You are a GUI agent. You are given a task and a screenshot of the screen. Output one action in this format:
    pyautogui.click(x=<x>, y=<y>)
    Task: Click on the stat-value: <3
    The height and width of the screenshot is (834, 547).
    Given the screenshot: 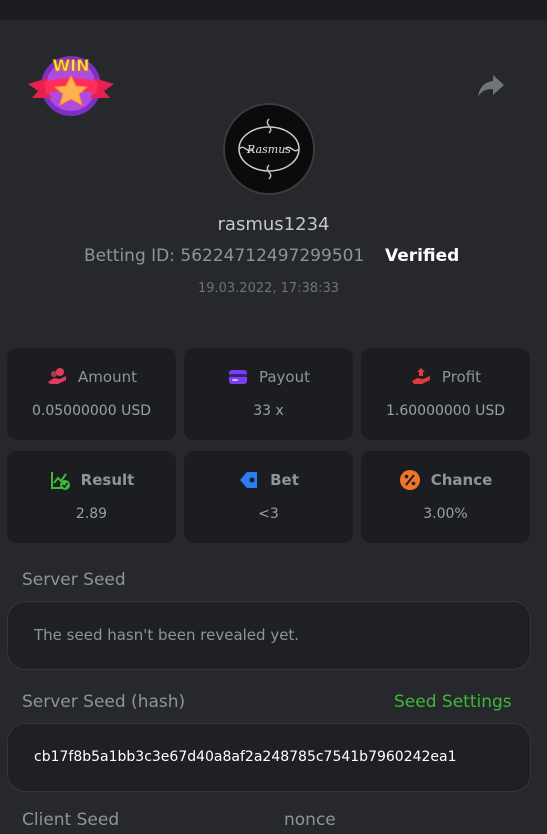 What is the action you would take?
    pyautogui.click(x=268, y=514)
    